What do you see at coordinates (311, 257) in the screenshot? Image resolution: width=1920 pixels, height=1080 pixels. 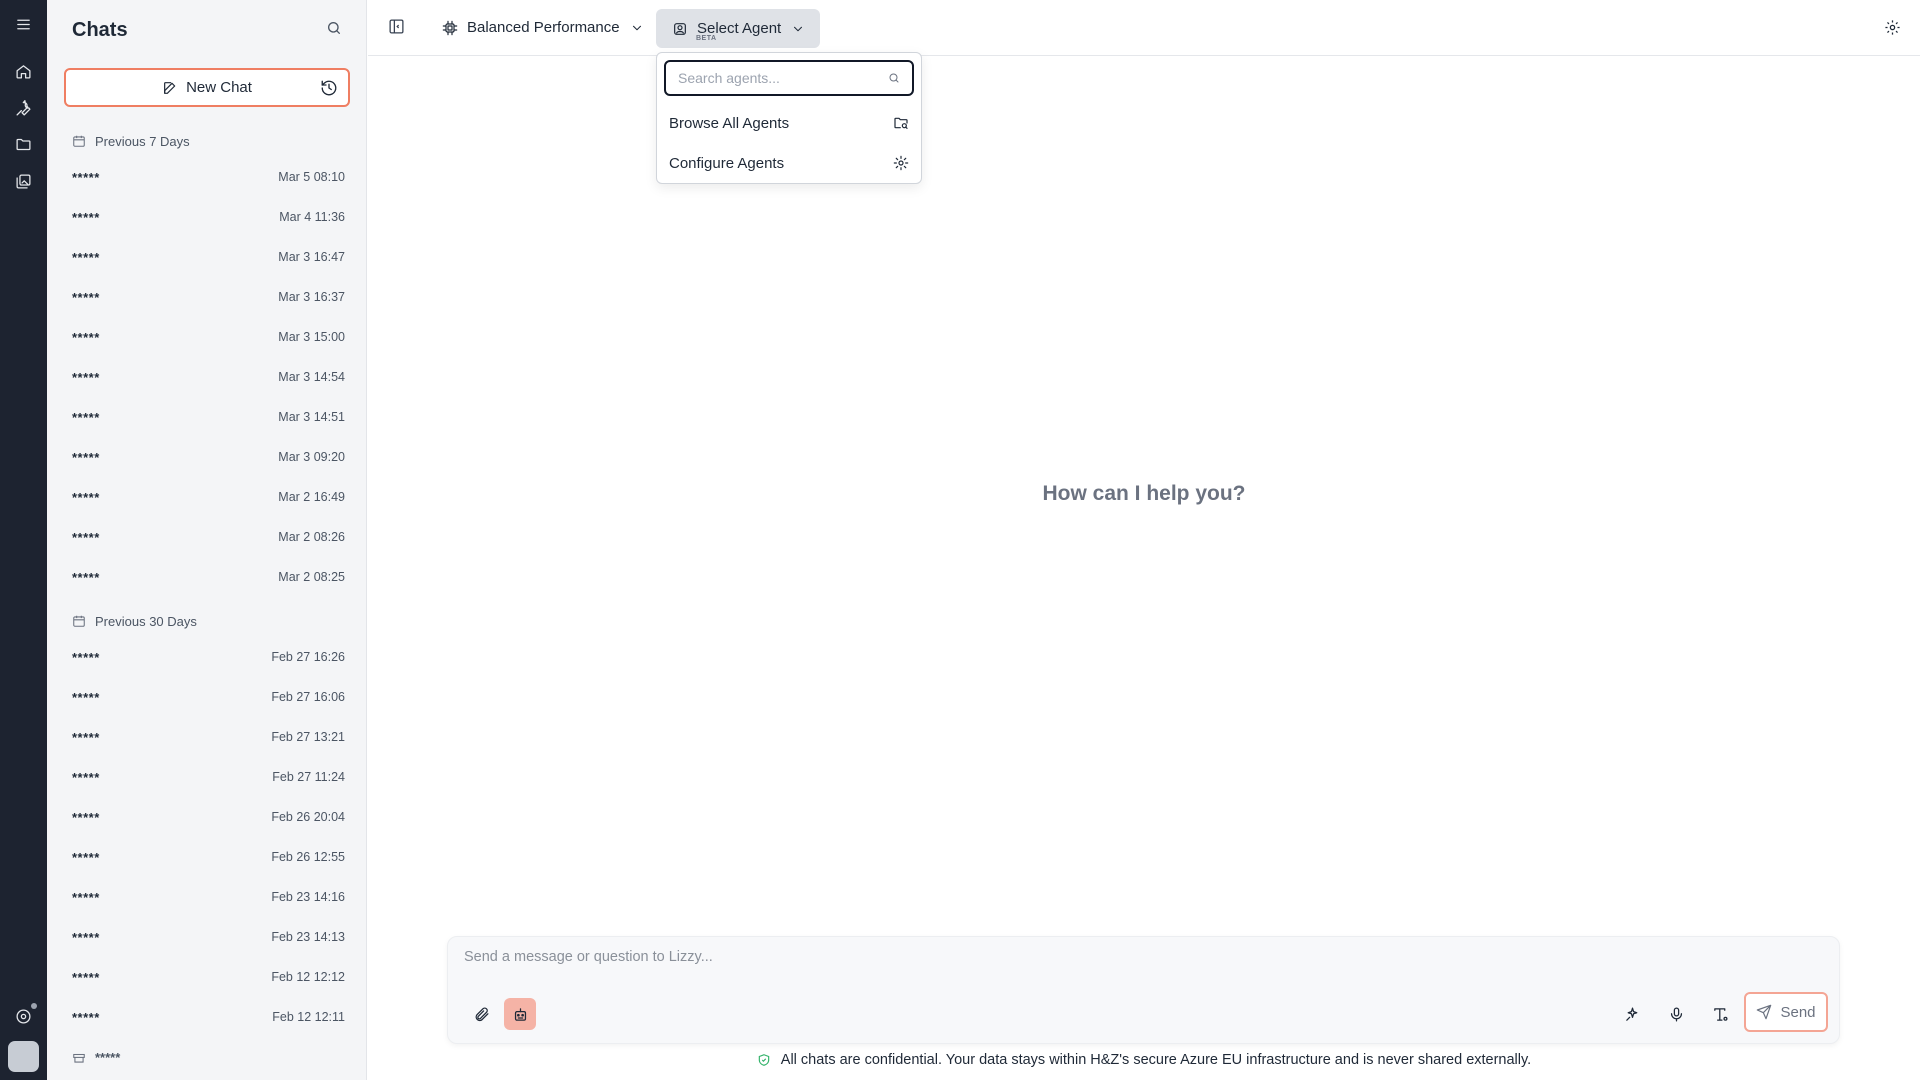 I see `chat-timestamp: Mar 3 16:47` at bounding box center [311, 257].